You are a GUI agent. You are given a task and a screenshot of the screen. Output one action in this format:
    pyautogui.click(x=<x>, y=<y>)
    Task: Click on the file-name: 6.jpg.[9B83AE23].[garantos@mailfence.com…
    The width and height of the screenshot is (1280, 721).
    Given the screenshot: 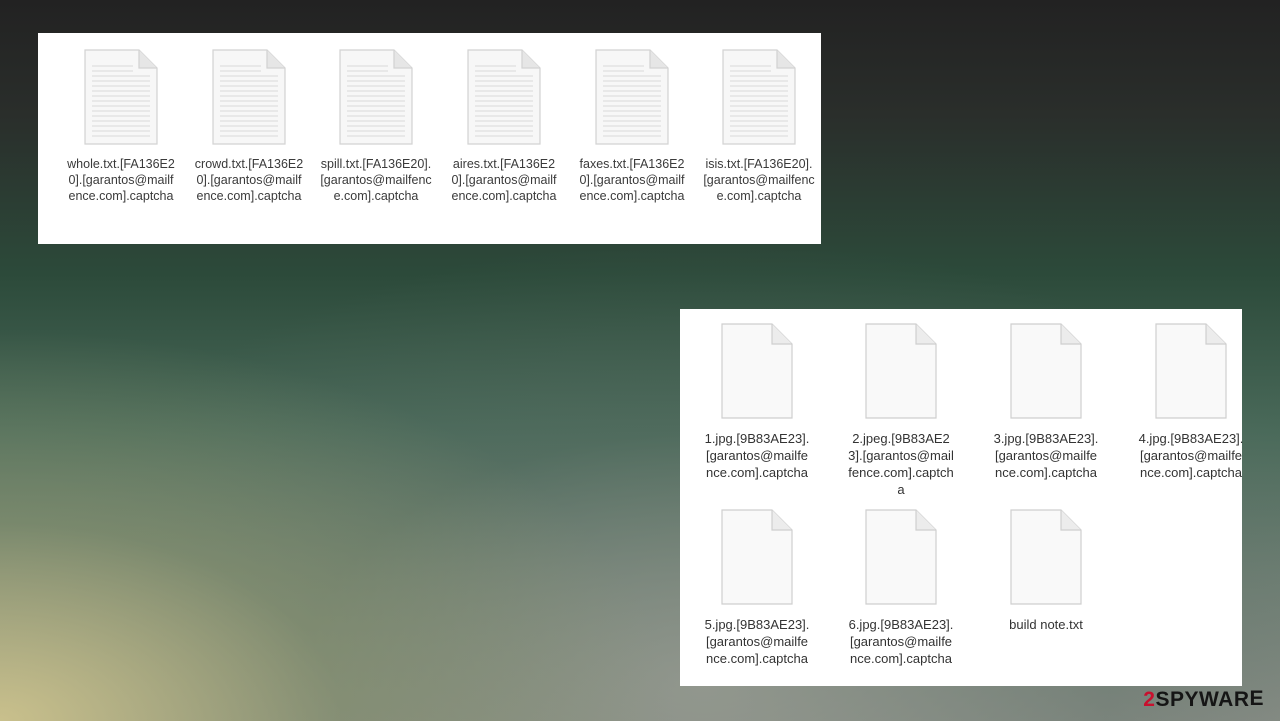 What is the action you would take?
    pyautogui.click(x=901, y=641)
    